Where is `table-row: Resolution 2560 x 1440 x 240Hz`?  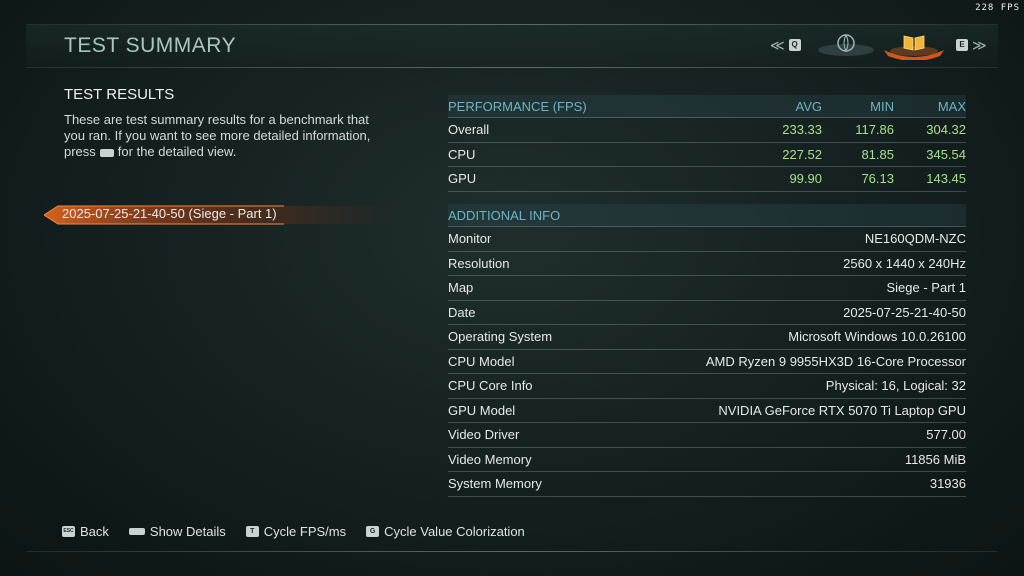 table-row: Resolution 2560 x 1440 x 240Hz is located at coordinates (707, 264).